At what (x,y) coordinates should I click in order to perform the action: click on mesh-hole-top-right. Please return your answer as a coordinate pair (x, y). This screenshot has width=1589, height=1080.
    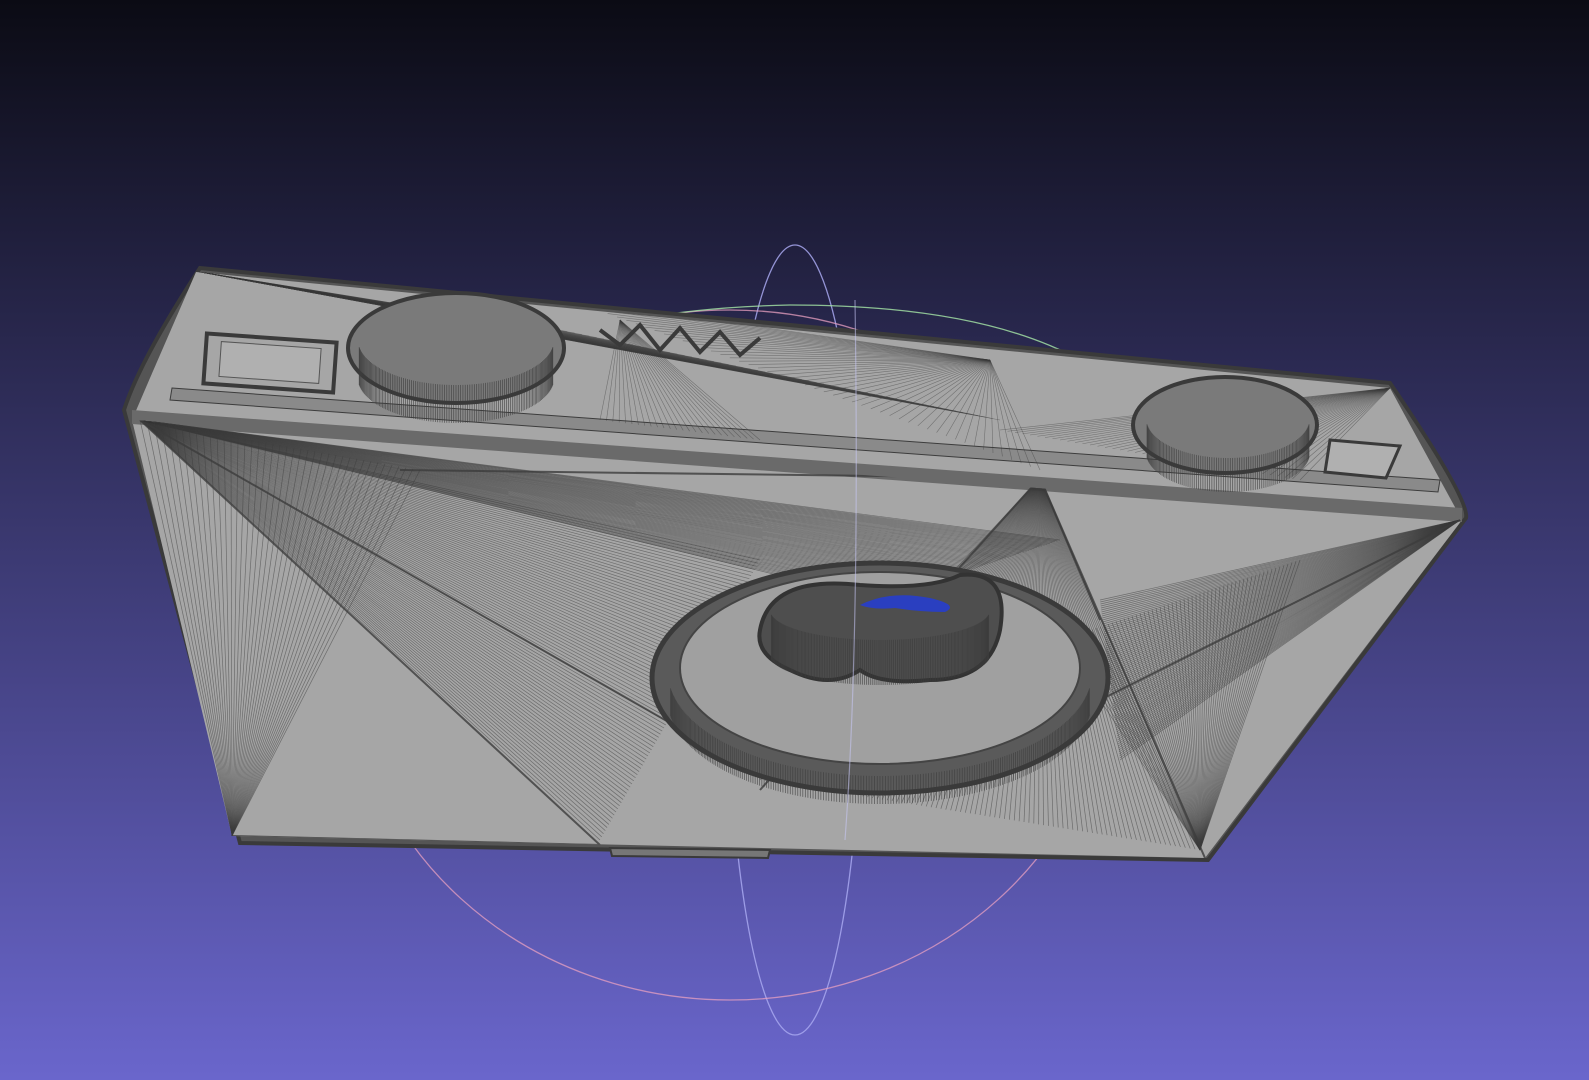
    Looking at the image, I should click on (1225, 433).